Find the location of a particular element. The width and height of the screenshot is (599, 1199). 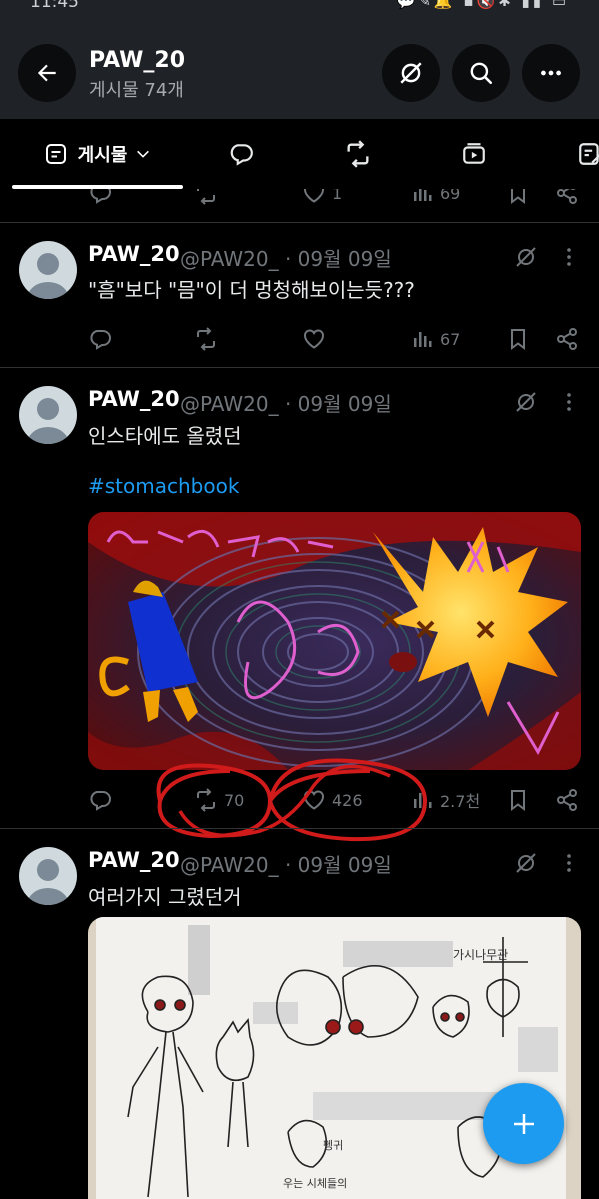

hashtag-link: #stomachbook is located at coordinates (163, 486).